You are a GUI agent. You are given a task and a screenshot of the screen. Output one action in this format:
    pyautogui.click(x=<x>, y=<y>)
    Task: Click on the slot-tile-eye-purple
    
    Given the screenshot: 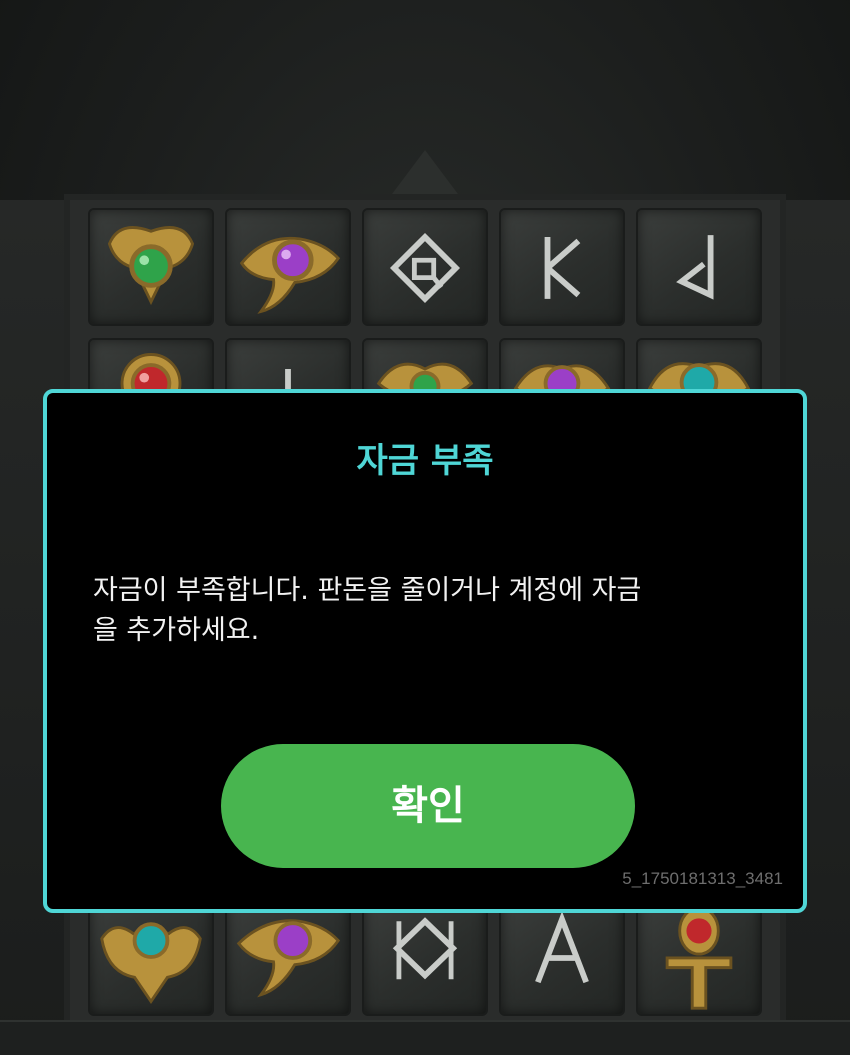 What is the action you would take?
    pyautogui.click(x=288, y=267)
    